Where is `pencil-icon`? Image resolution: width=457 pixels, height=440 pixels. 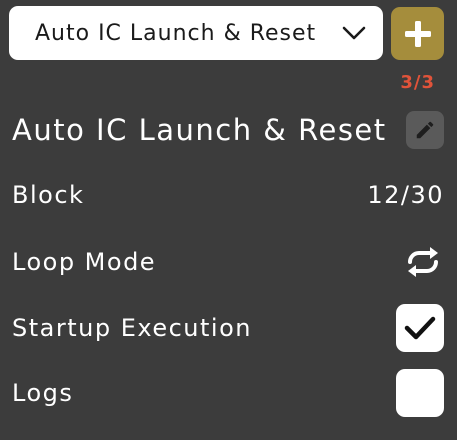
pencil-icon is located at coordinates (425, 130).